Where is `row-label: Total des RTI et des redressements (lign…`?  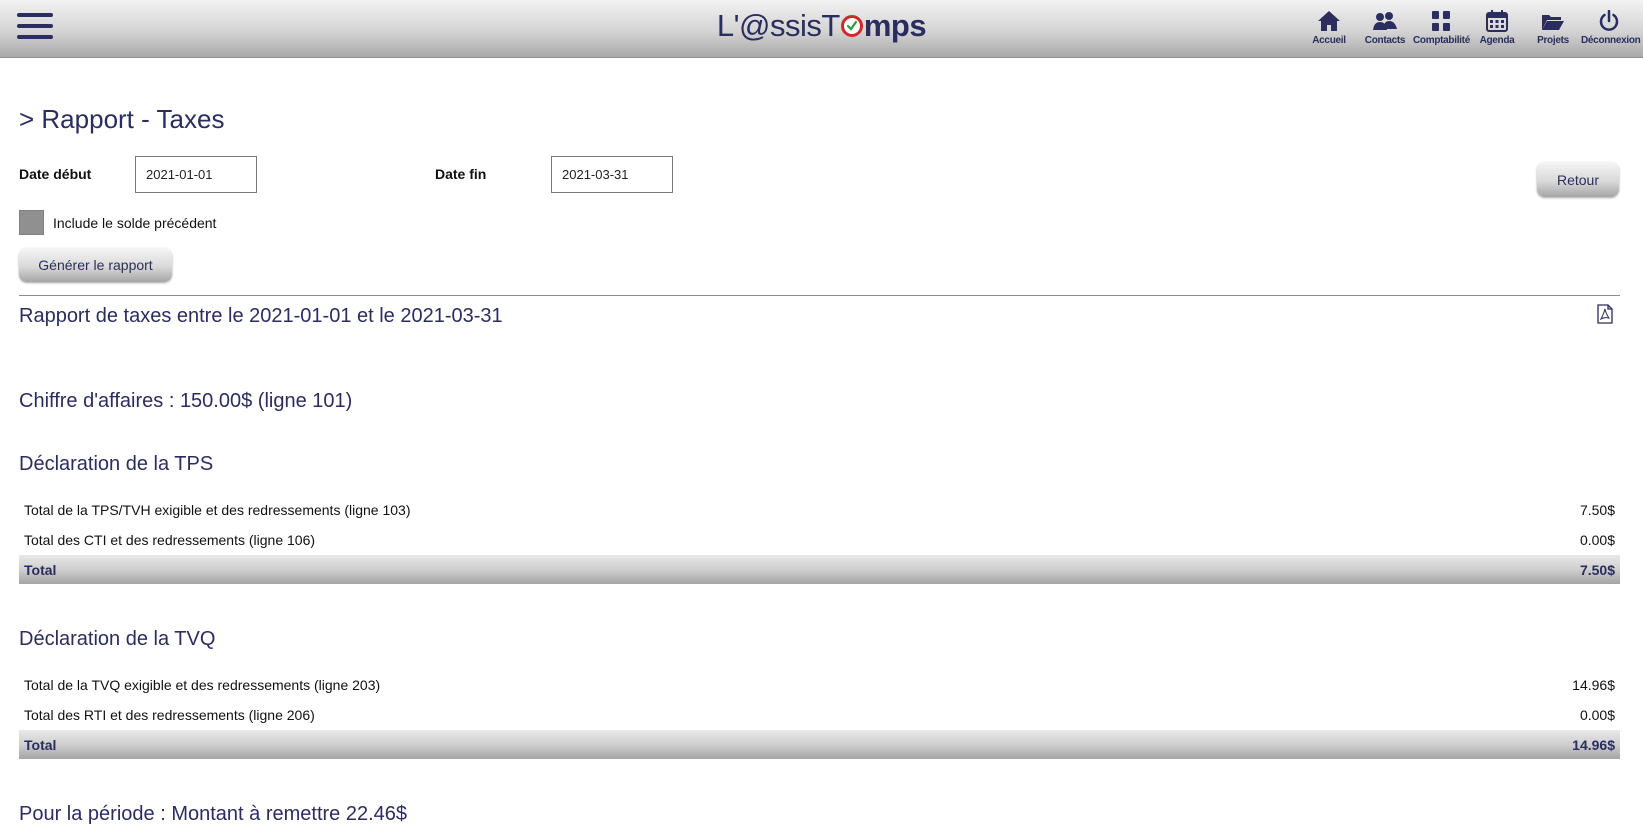 row-label: Total des RTI et des redressements (lign… is located at coordinates (169, 715).